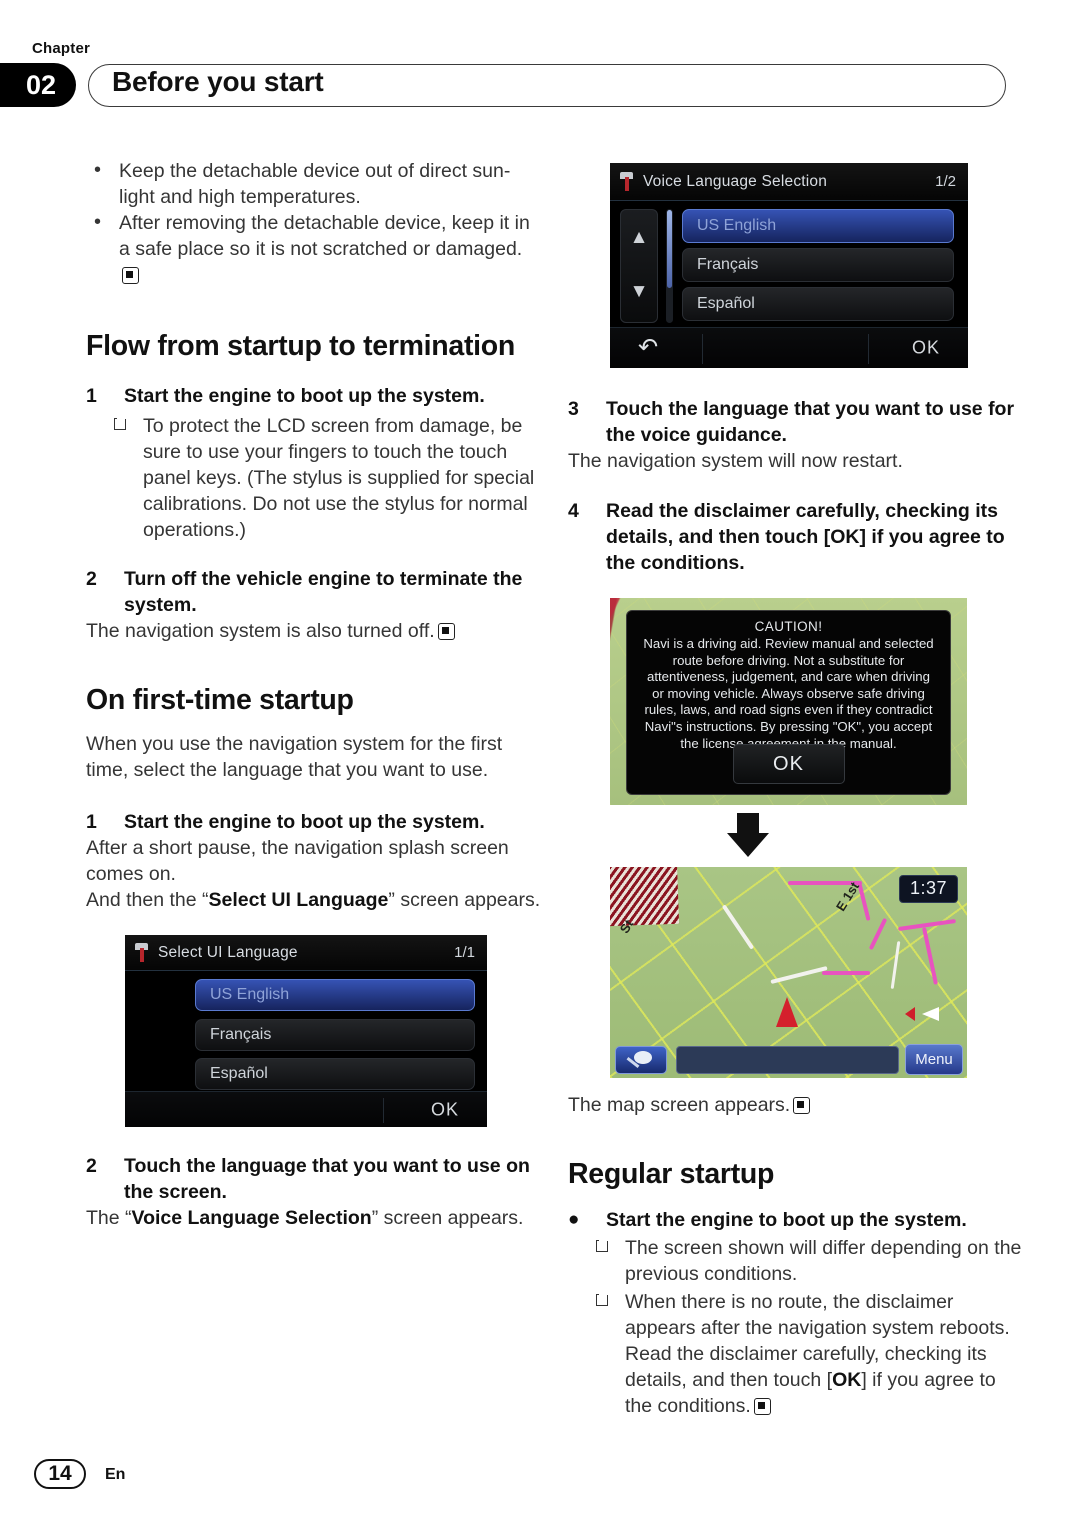 The image size is (1080, 1529). What do you see at coordinates (639, 291) in the screenshot?
I see `double-chevron-down-icon: ▼` at bounding box center [639, 291].